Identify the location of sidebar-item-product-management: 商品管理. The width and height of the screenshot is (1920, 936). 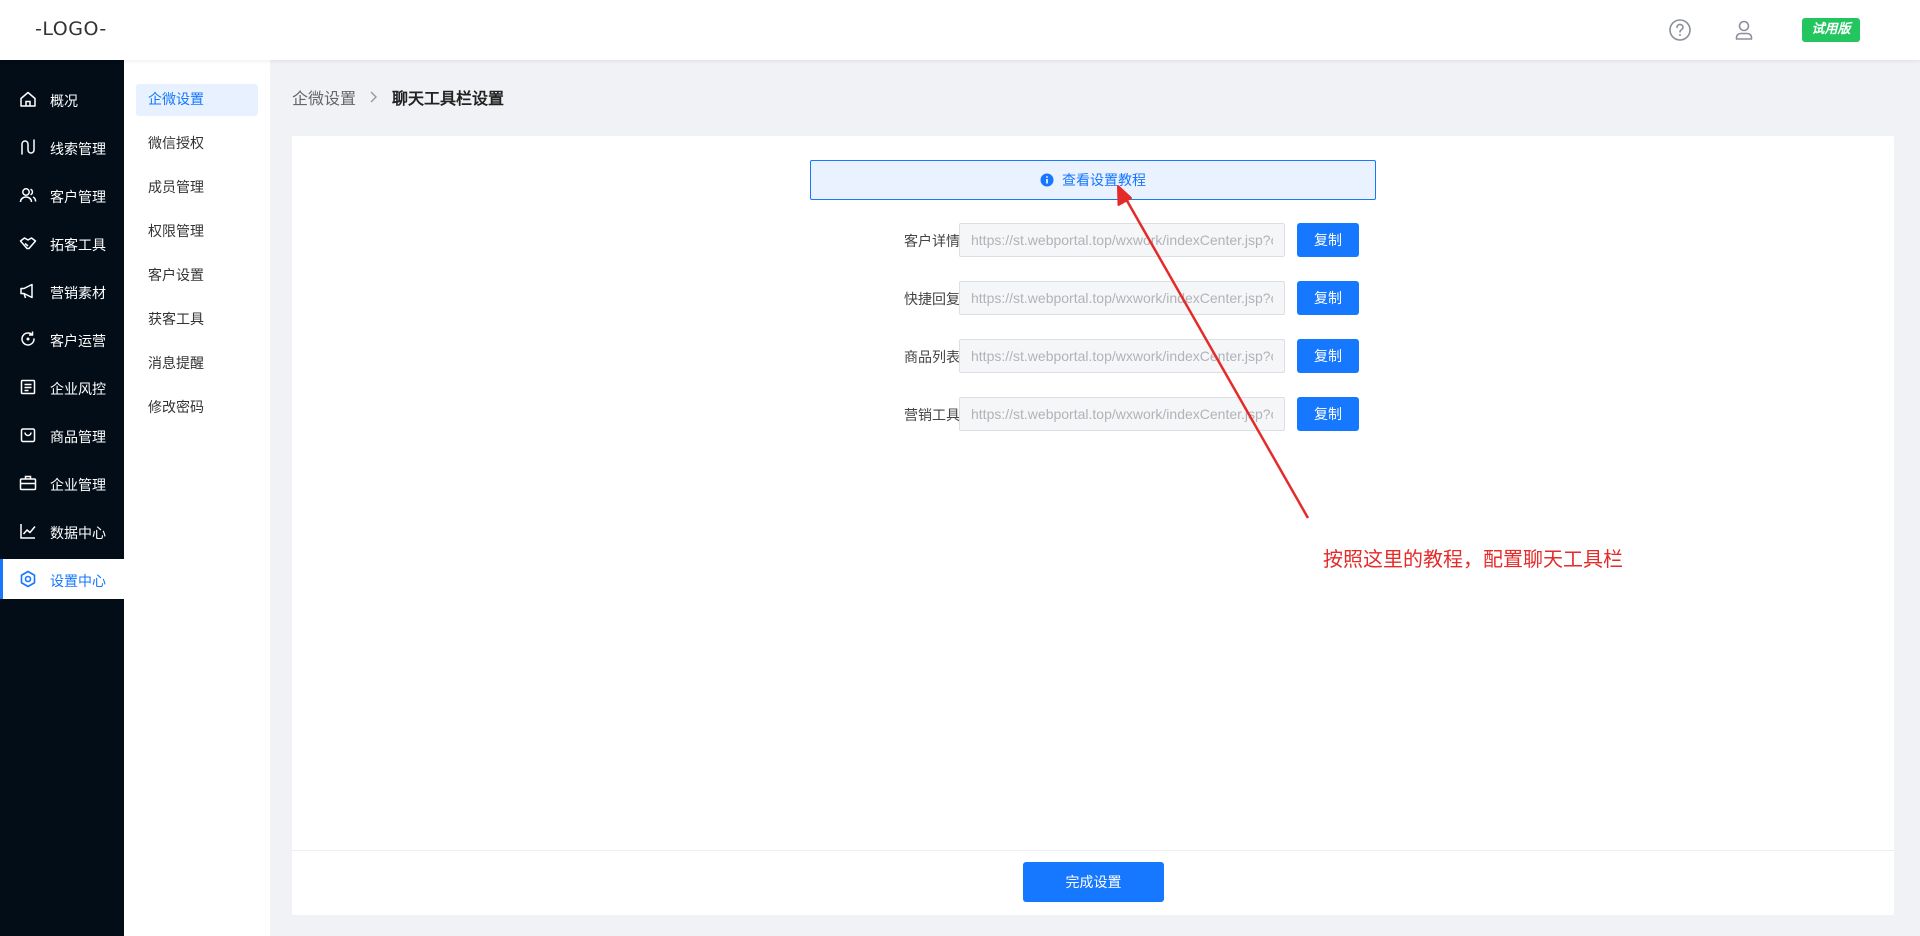
(62, 435).